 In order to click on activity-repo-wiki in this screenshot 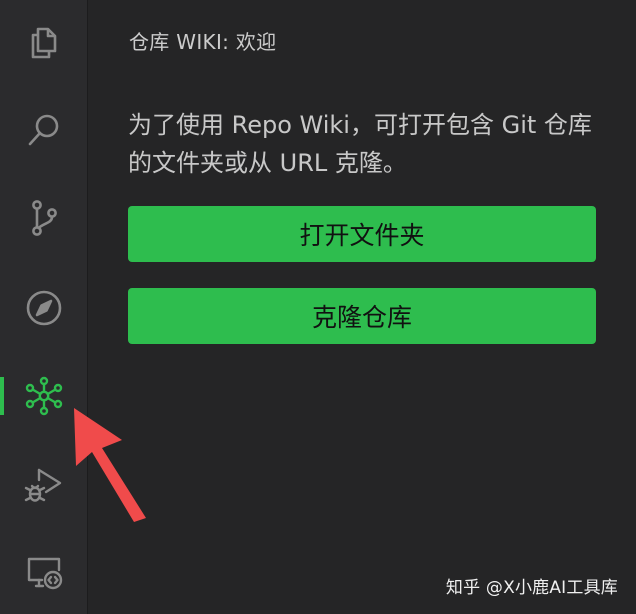, I will do `click(44, 396)`.